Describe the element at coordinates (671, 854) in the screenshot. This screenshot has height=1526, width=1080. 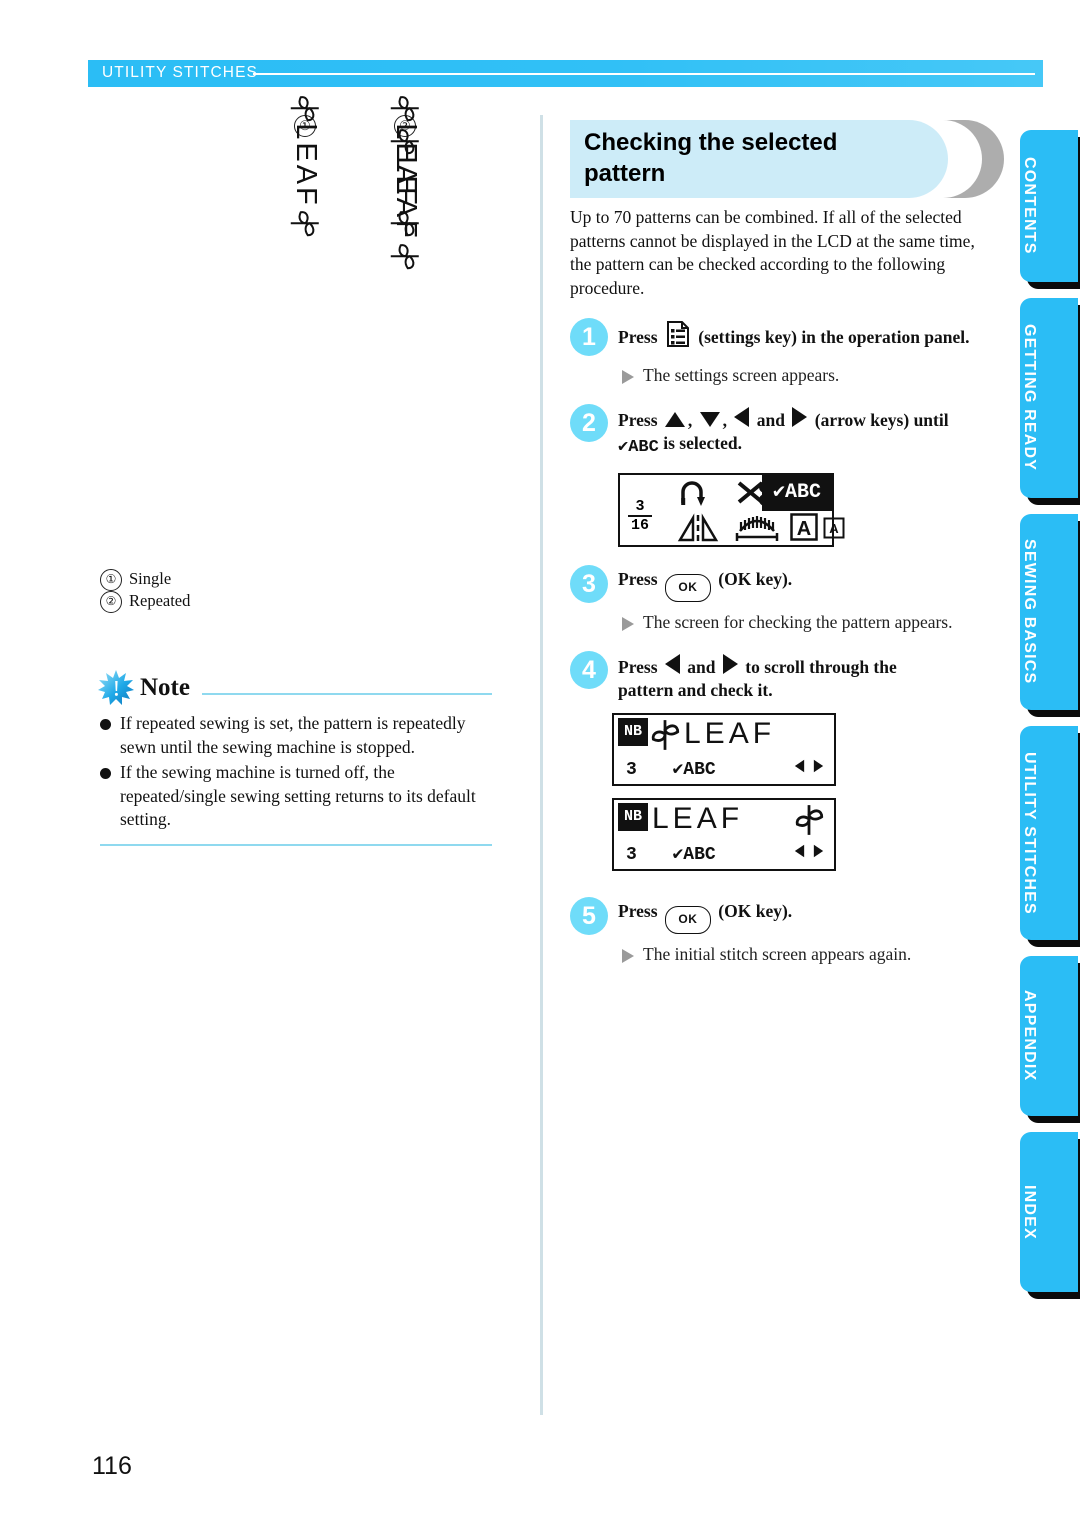
I see `lcd-status-line: 3 ✔ABC` at that location.